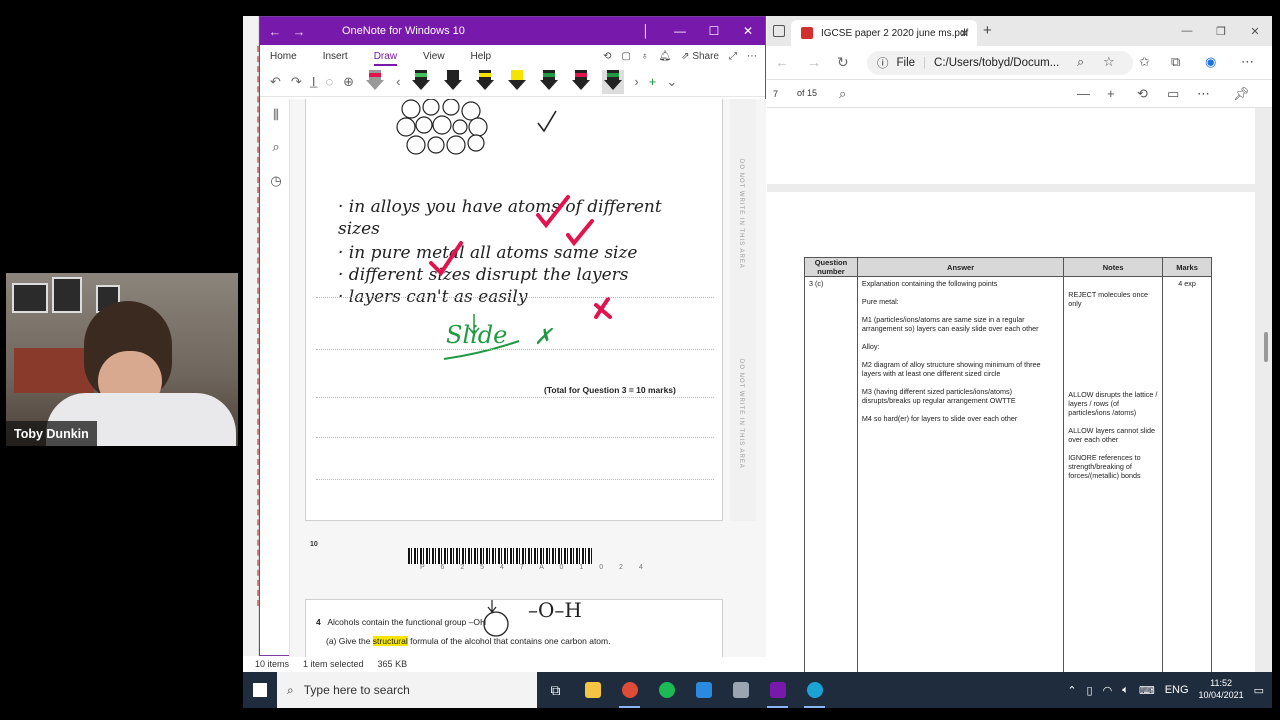  What do you see at coordinates (1210, 62) in the screenshot?
I see `profile-icon: ◉` at bounding box center [1210, 62].